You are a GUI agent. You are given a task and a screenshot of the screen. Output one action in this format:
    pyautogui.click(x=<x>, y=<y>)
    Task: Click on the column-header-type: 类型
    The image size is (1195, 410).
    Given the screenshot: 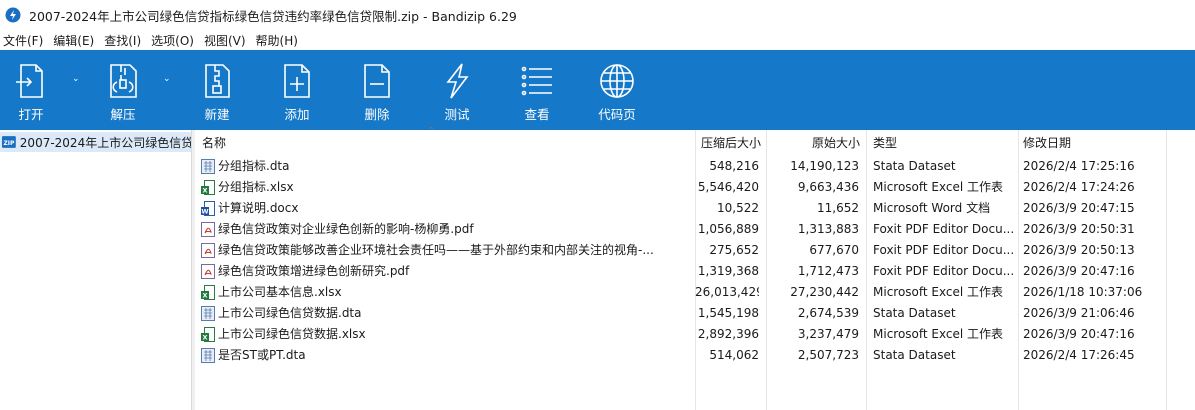 What is the action you would take?
    pyautogui.click(x=885, y=143)
    